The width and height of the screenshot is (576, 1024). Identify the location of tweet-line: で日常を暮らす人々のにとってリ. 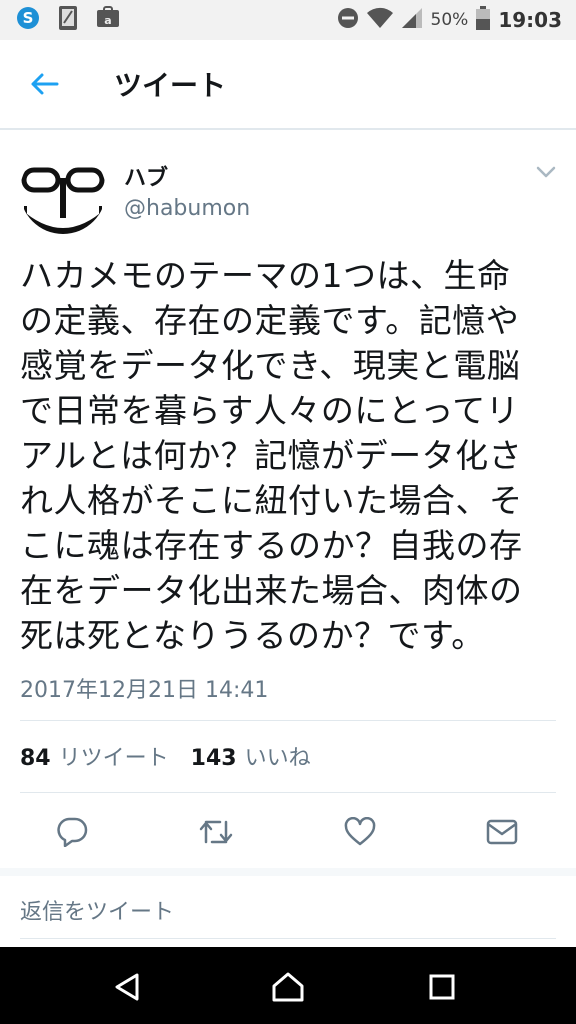
(270, 410).